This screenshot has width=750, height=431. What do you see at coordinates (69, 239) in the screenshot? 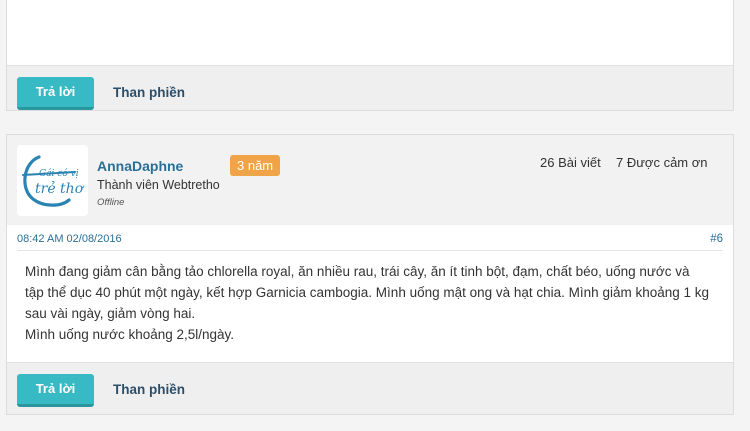
I see `post-timestamp: 08:42 AM 02/08/2016` at bounding box center [69, 239].